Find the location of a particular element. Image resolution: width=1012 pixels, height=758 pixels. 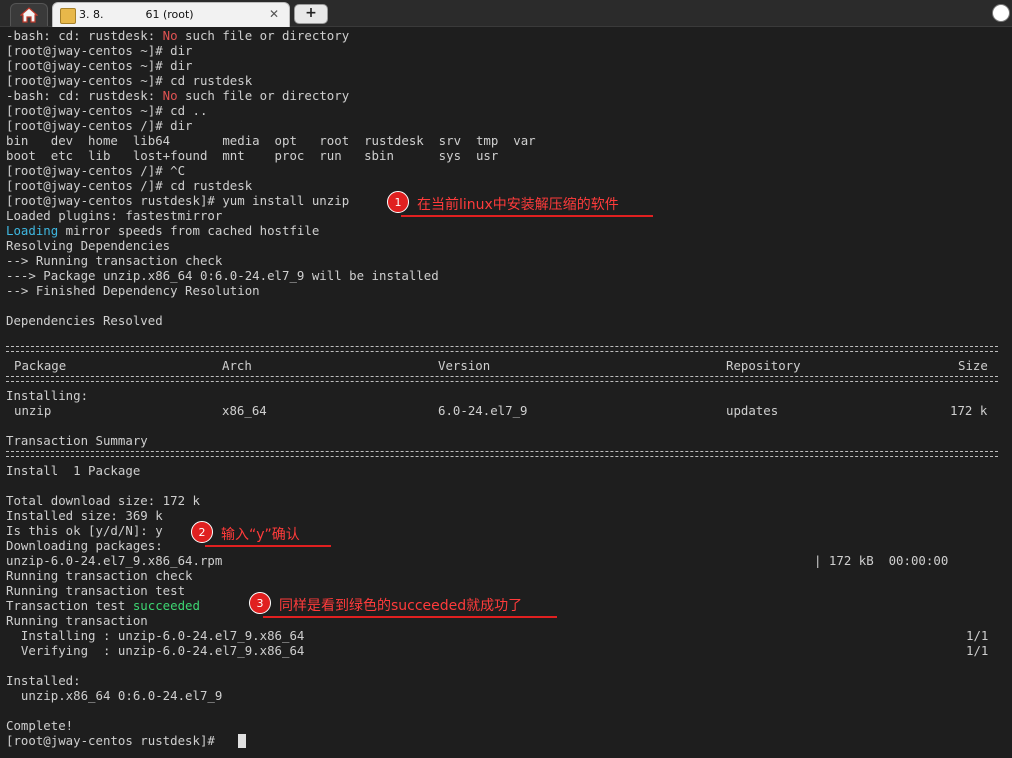

terminal-line: Running transaction check is located at coordinates (99, 575).